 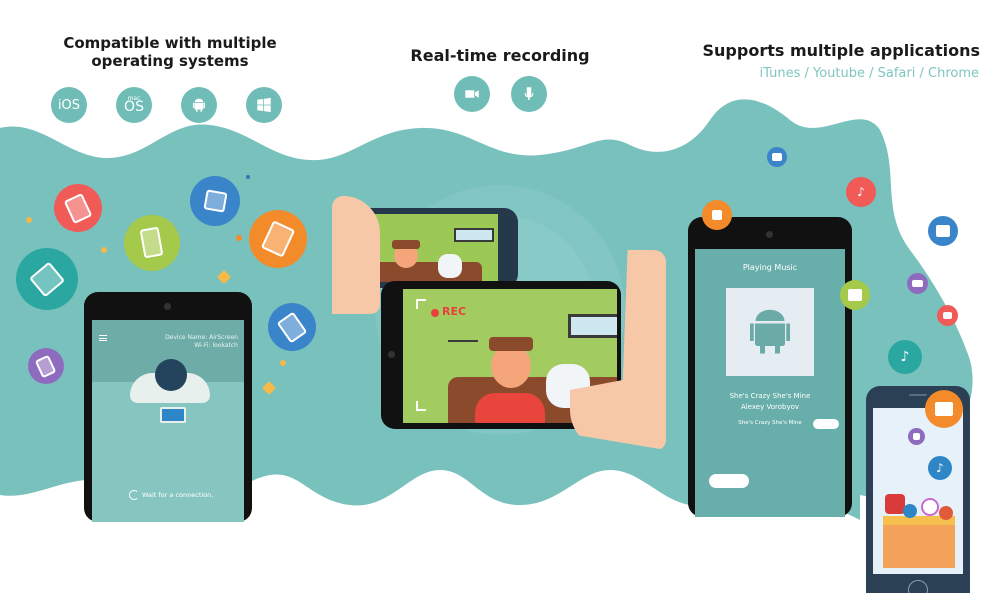 I want to click on chrome-icon, so click(x=946, y=513).